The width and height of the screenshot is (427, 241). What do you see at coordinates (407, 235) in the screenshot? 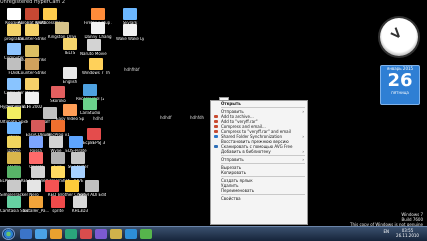
I see `taskbar-date: 26.11.2010` at bounding box center [407, 235].